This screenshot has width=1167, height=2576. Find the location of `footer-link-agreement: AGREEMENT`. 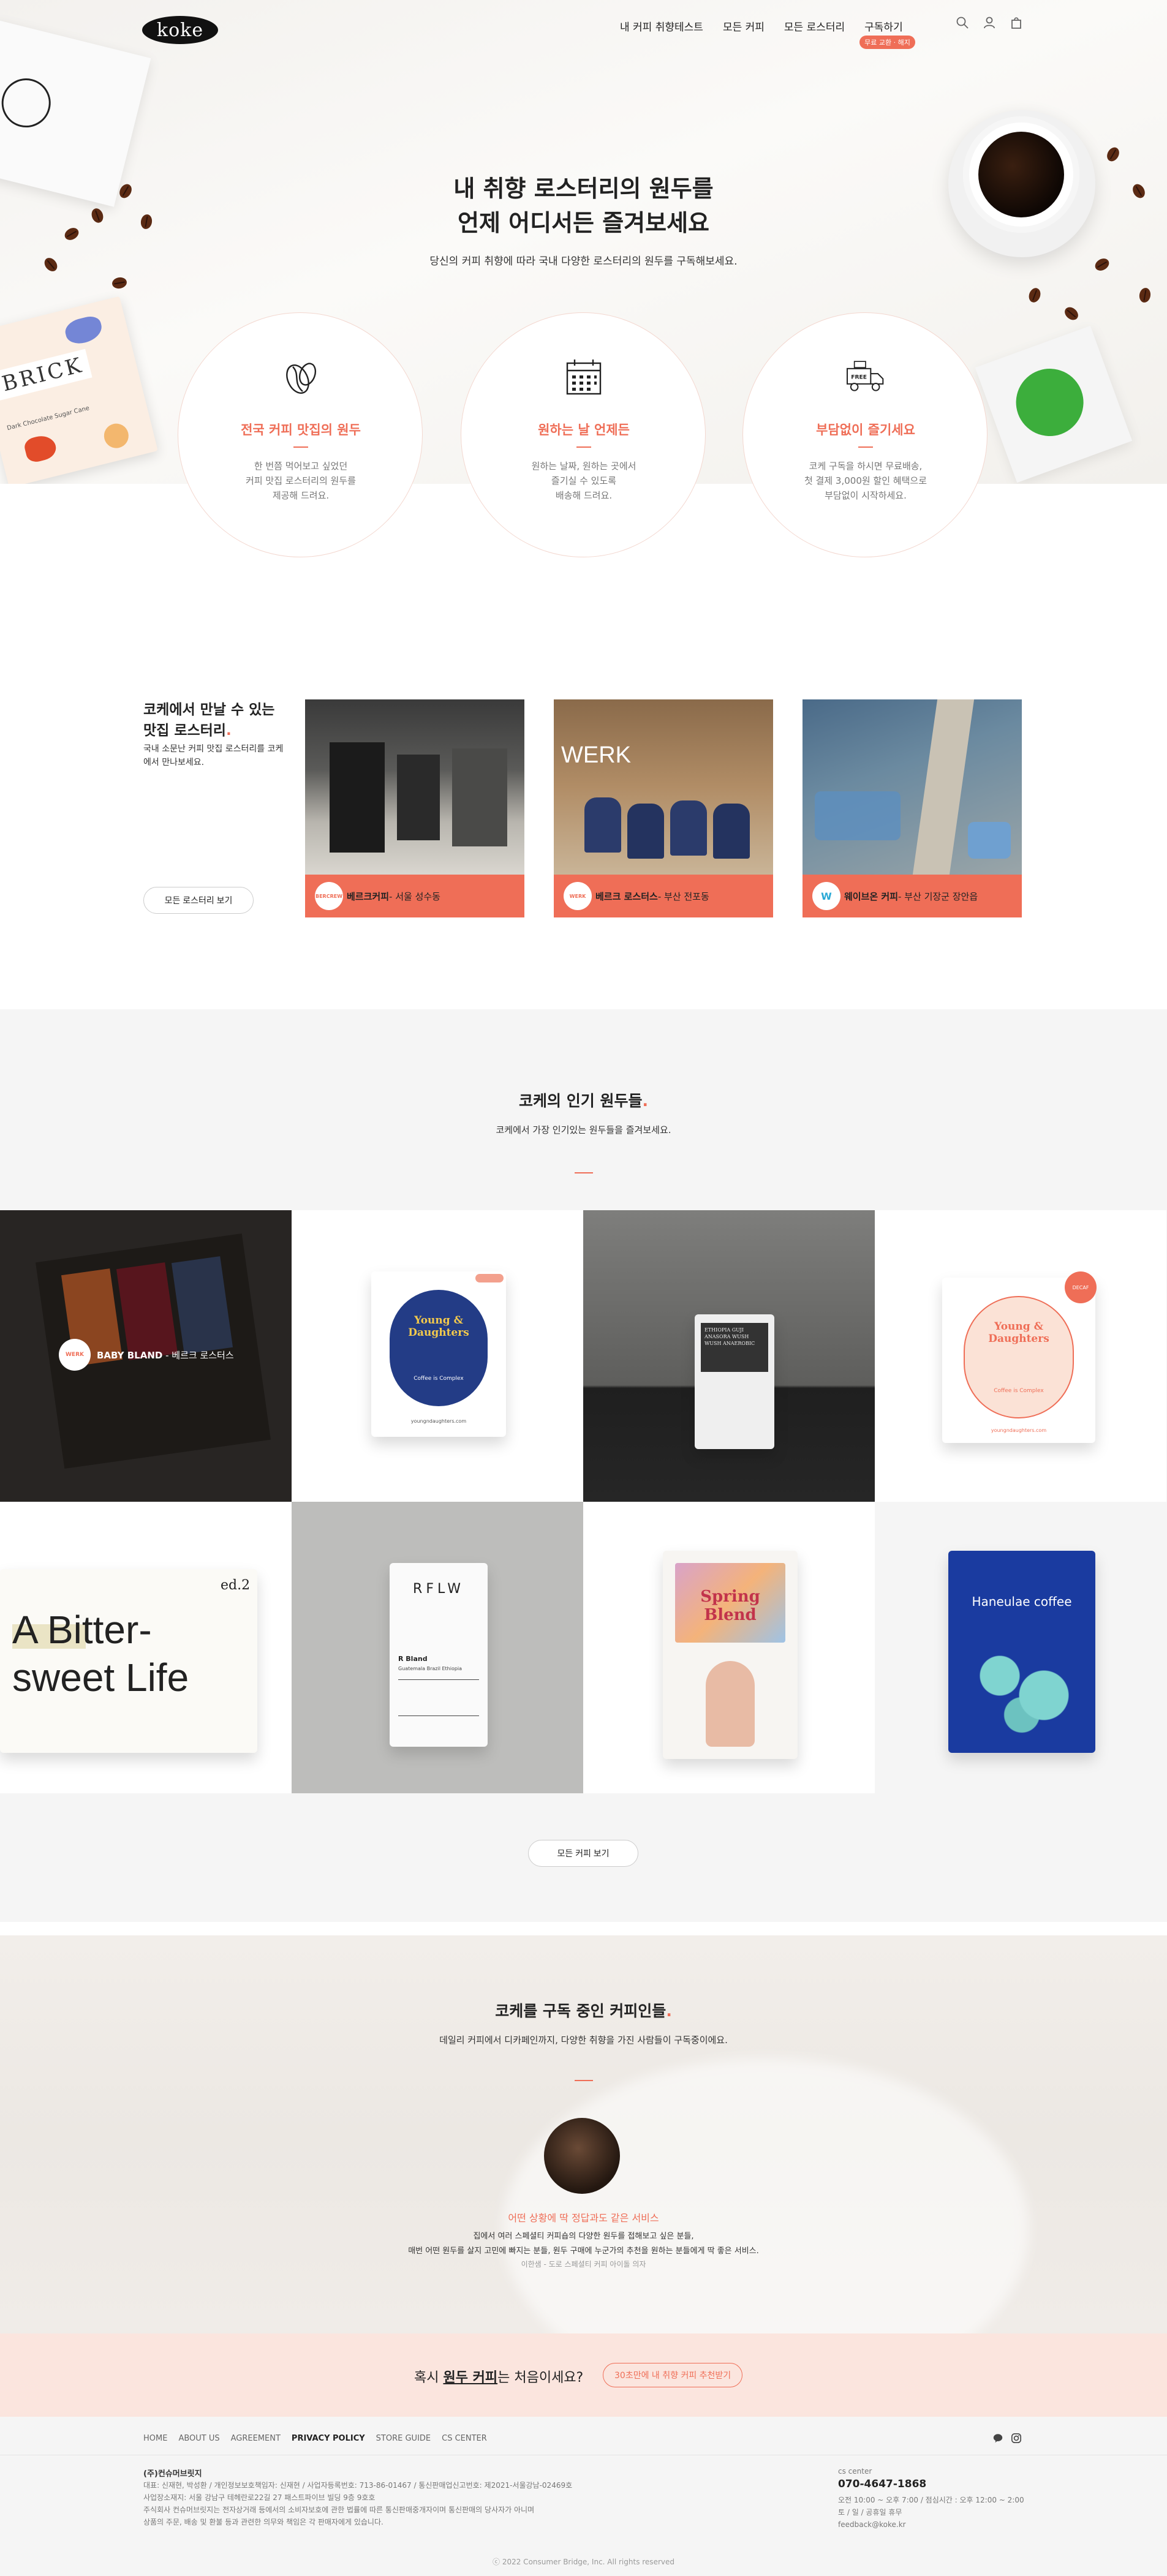

footer-link-agreement: AGREEMENT is located at coordinates (256, 2438).